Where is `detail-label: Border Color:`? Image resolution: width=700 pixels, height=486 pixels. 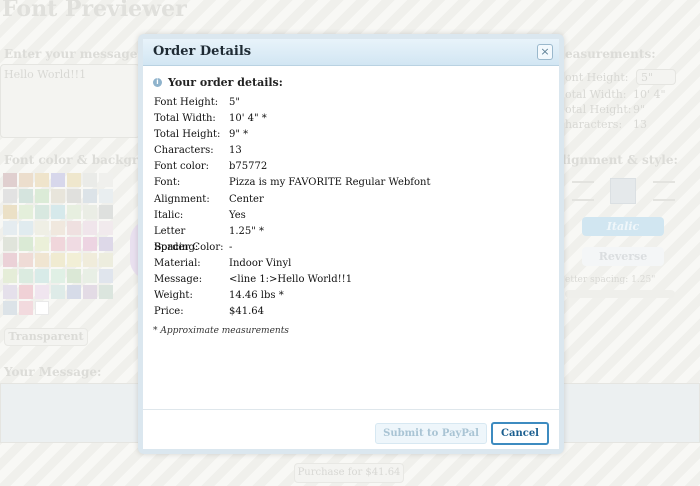
detail-label: Border Color: is located at coordinates (189, 247).